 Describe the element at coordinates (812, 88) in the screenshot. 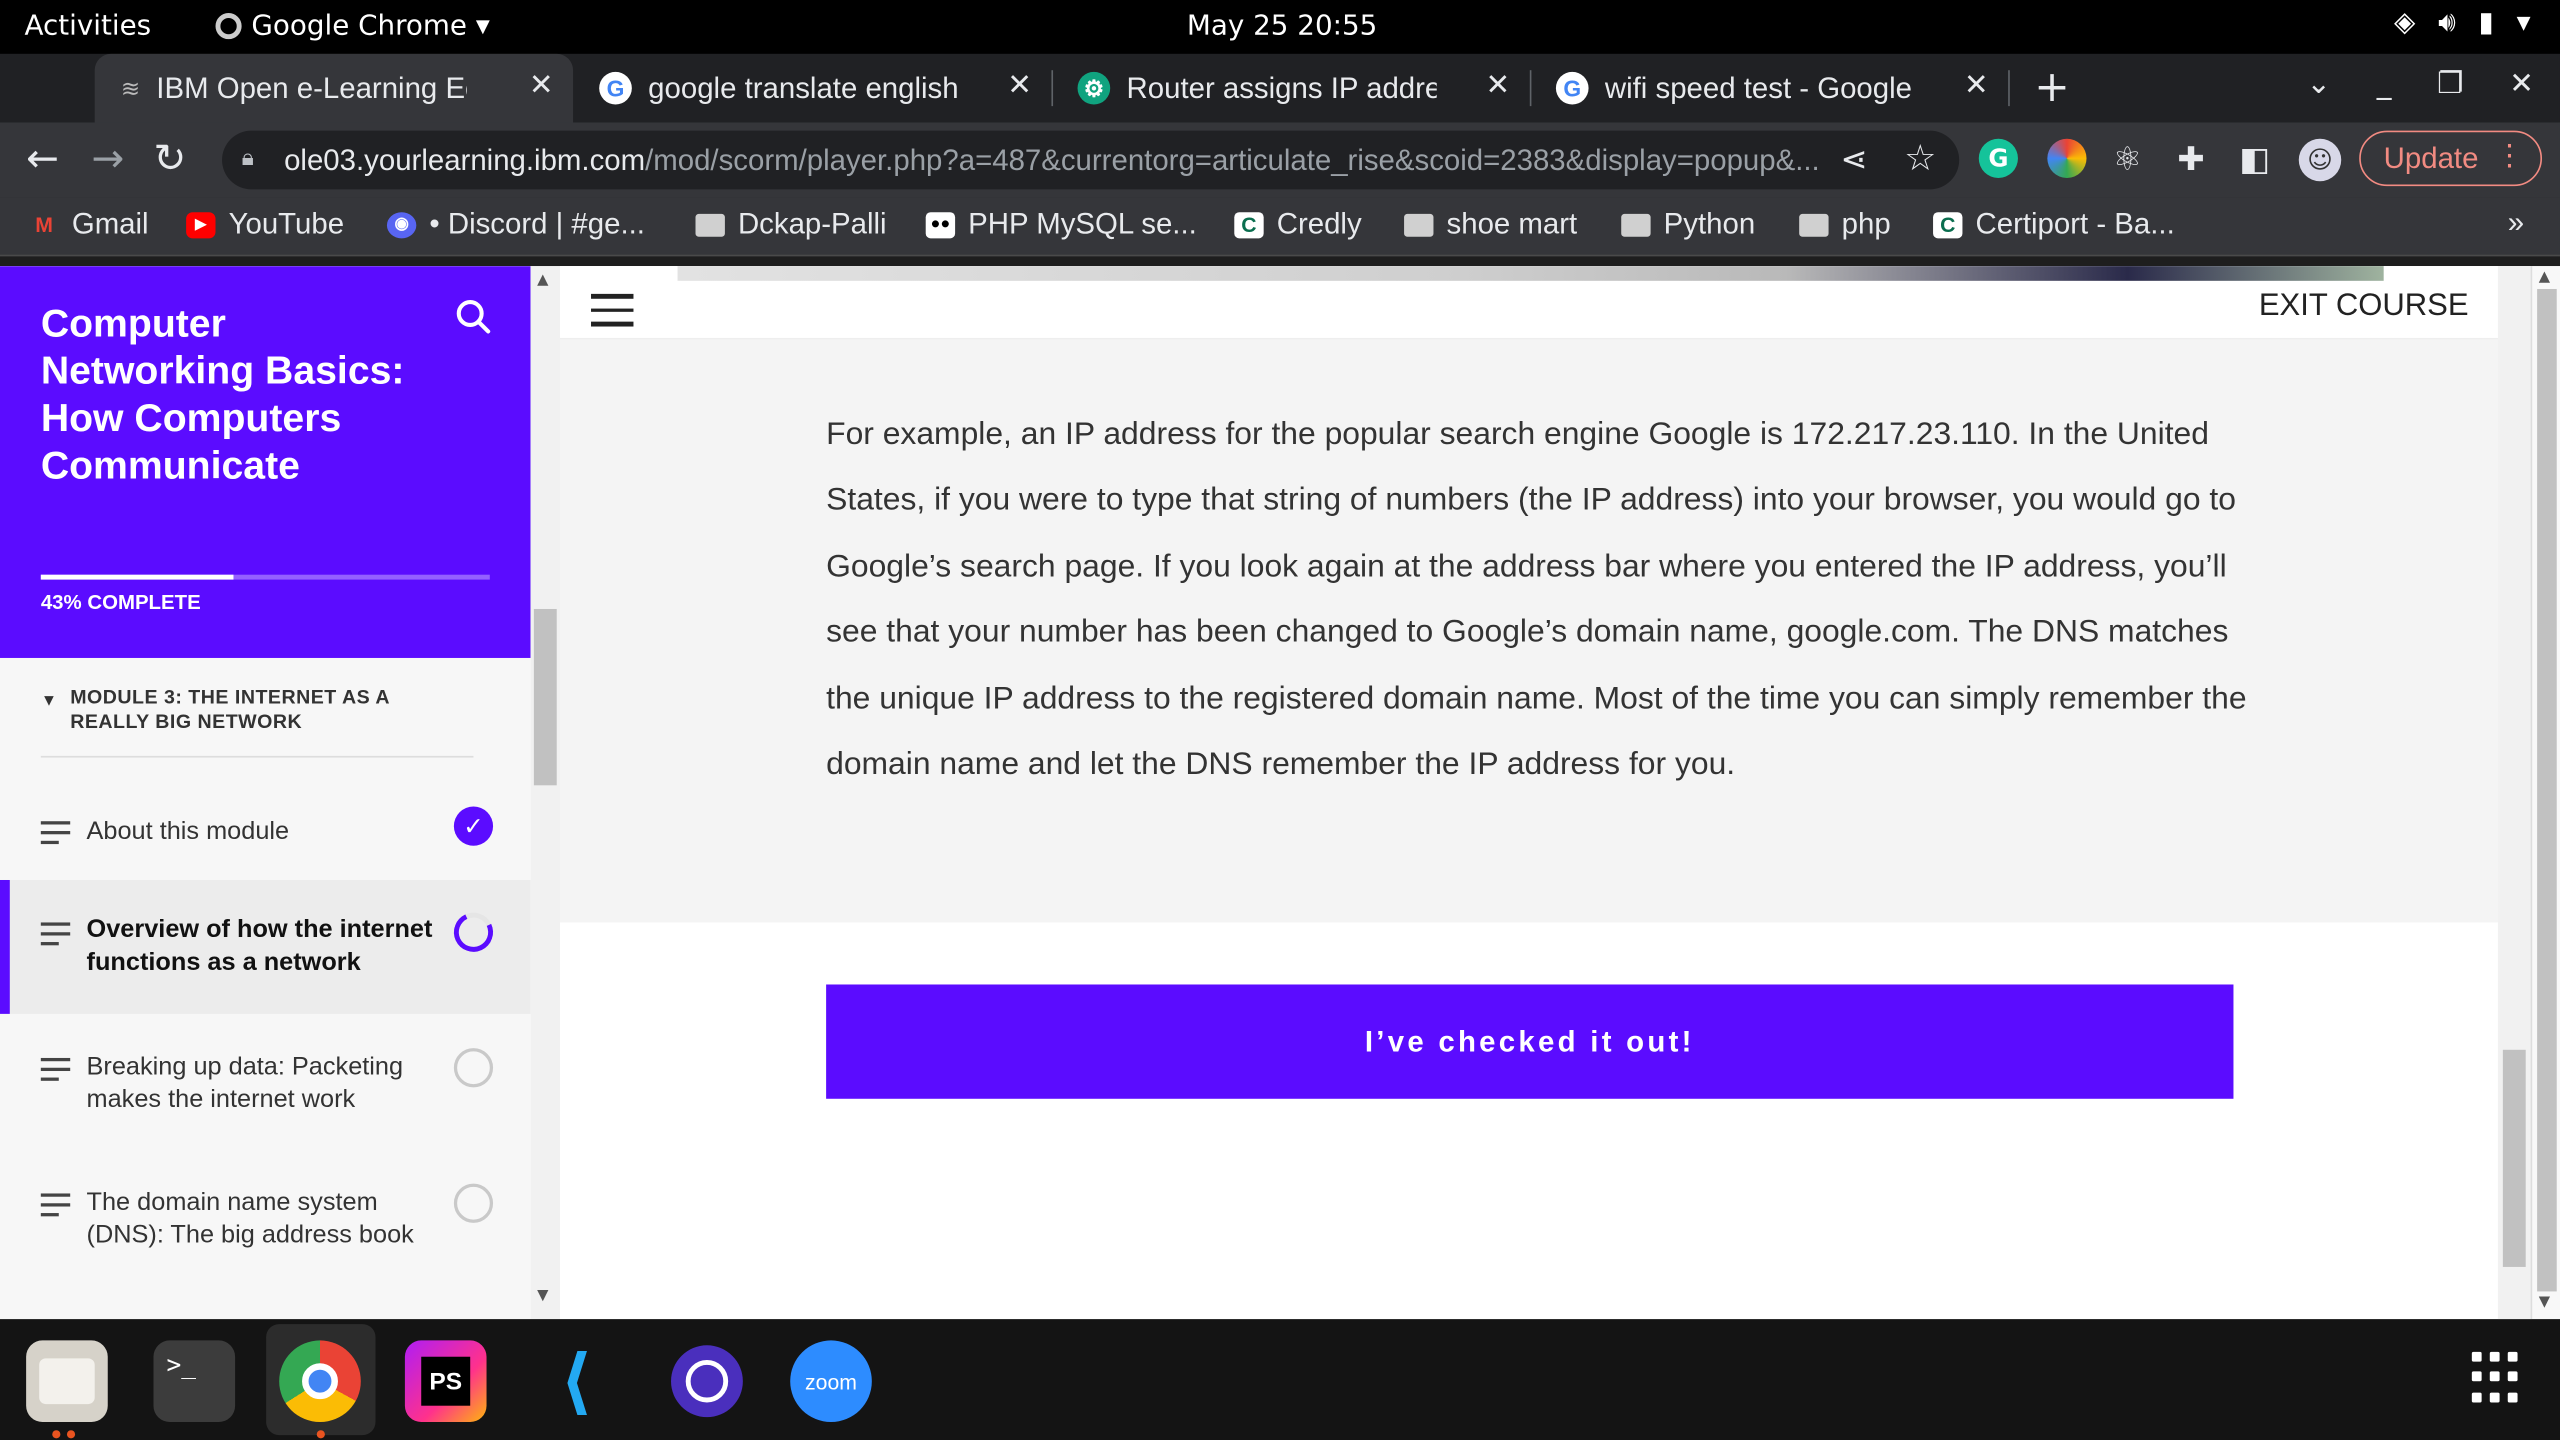

I see `tab-google-translate: G google translate english to ✕` at that location.